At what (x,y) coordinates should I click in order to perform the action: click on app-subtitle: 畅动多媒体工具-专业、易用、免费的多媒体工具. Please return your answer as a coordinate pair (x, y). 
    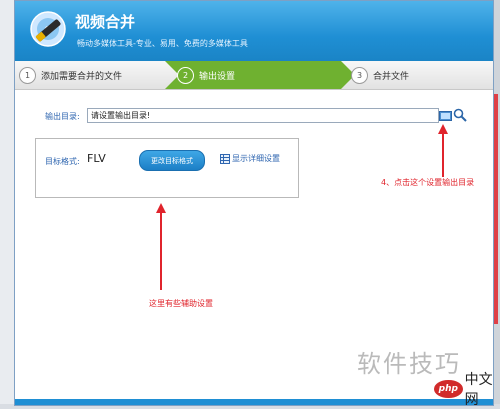
    Looking at the image, I should click on (162, 43).